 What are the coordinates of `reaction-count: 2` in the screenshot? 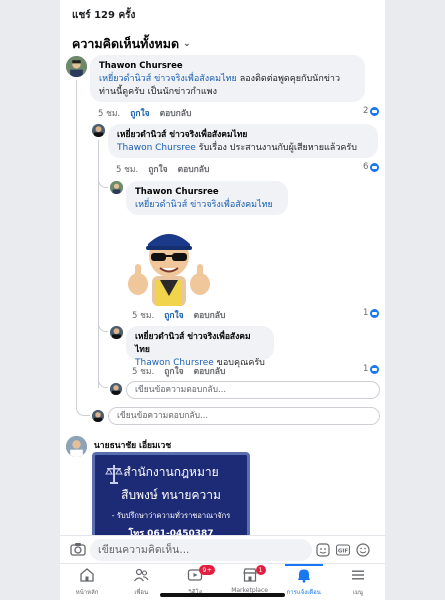 It's located at (371, 111).